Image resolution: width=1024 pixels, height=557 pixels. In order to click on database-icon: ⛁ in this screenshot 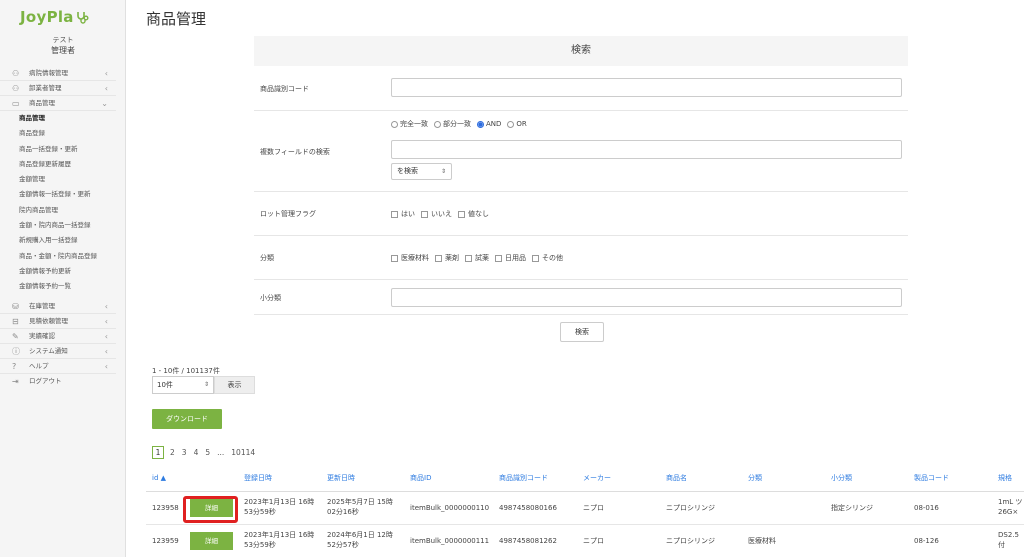, I will do `click(15, 306)`.